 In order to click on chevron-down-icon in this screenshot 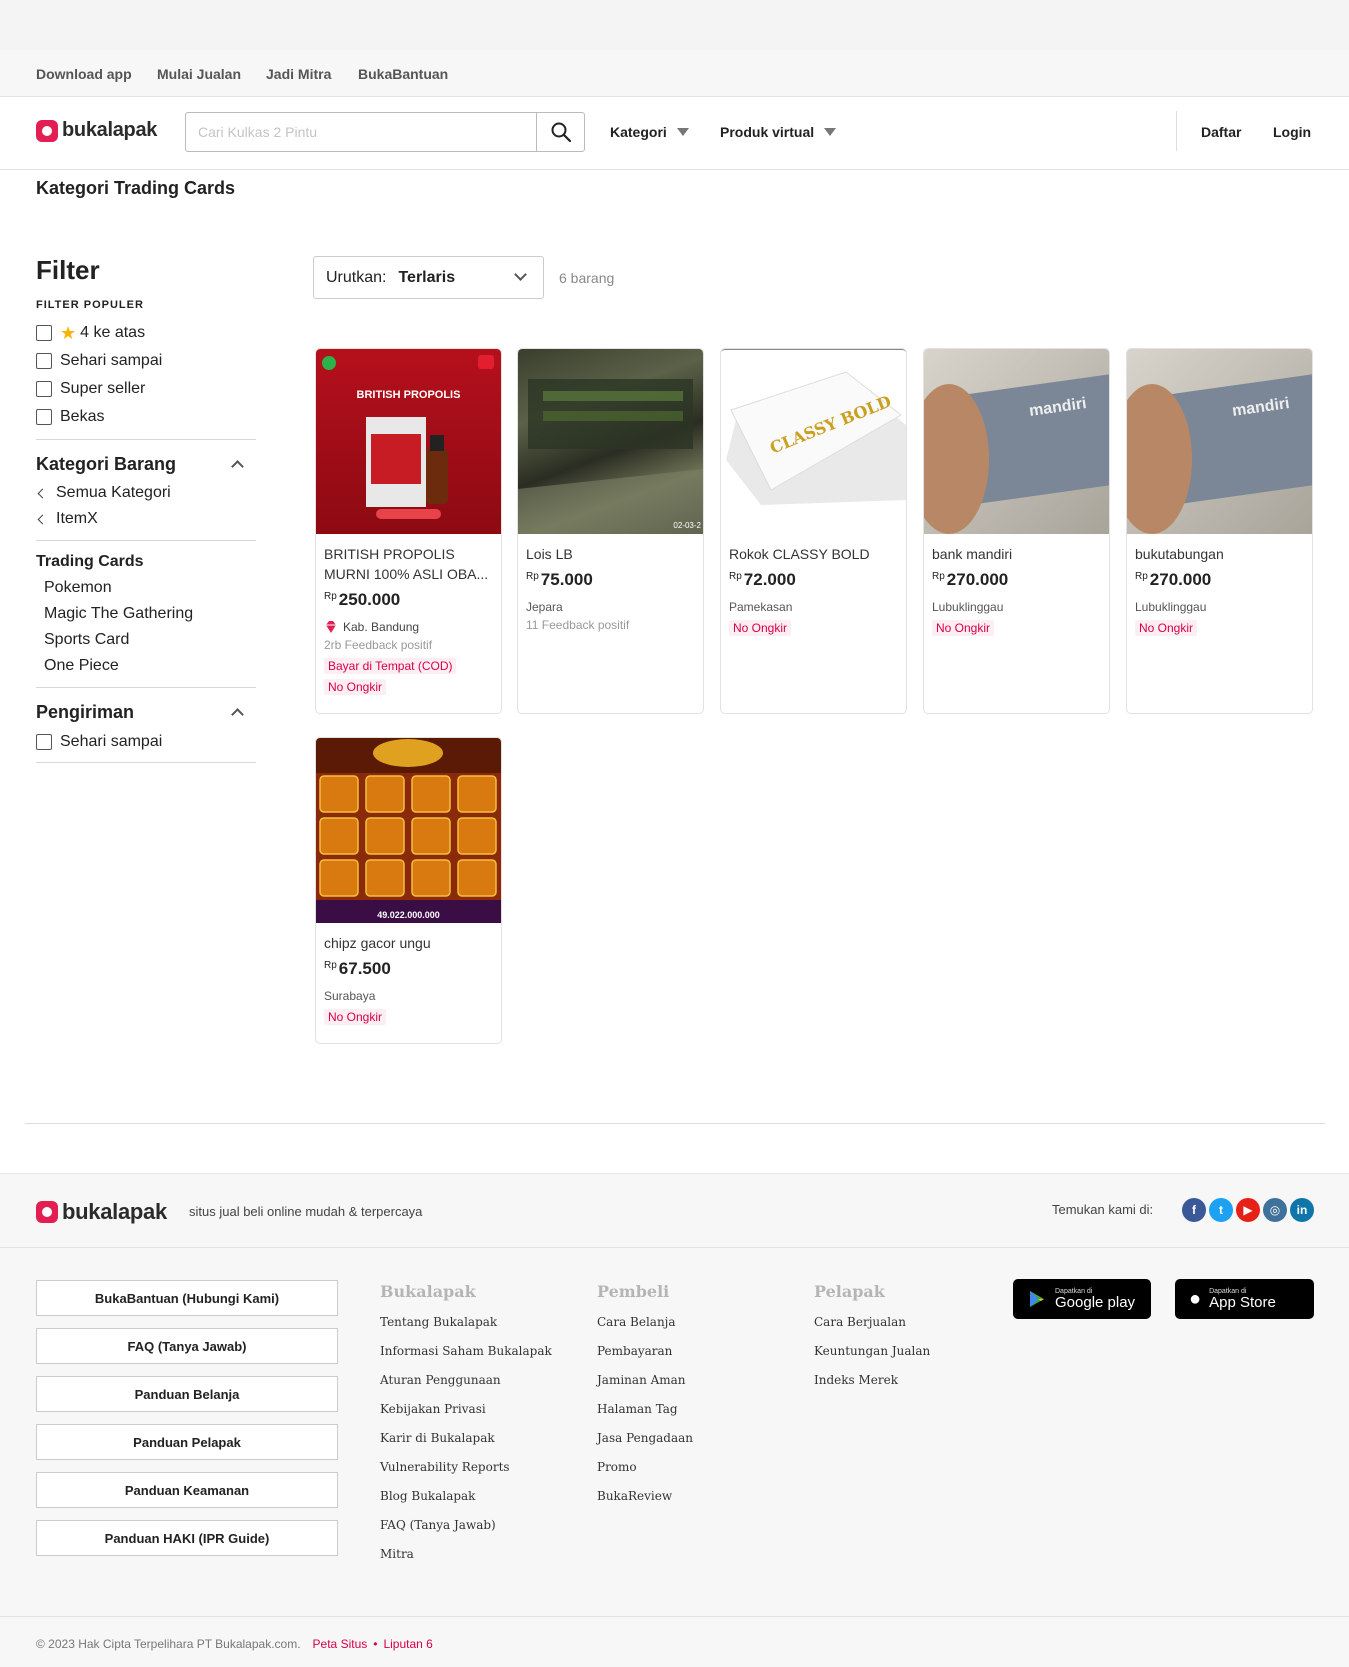, I will do `click(520, 274)`.